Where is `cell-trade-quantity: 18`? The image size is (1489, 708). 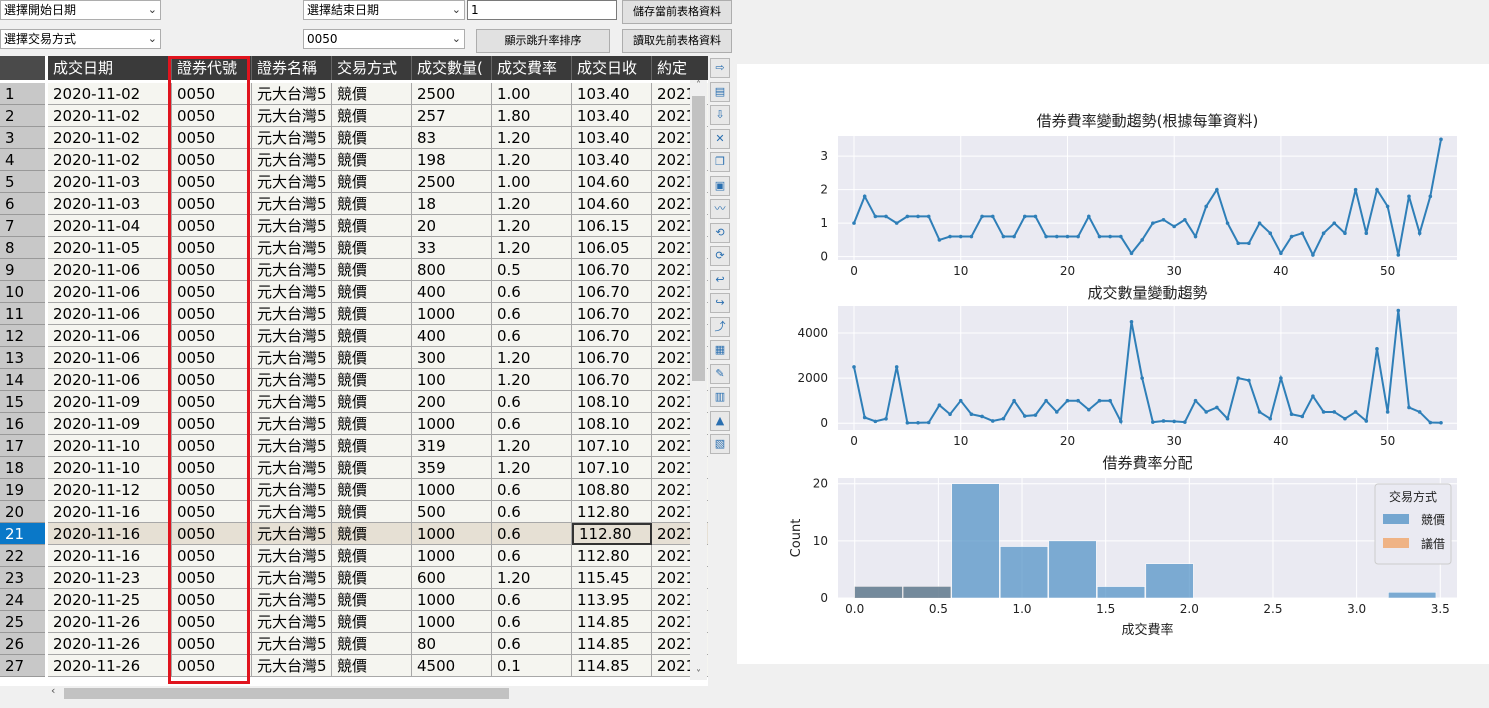 cell-trade-quantity: 18 is located at coordinates (452, 204).